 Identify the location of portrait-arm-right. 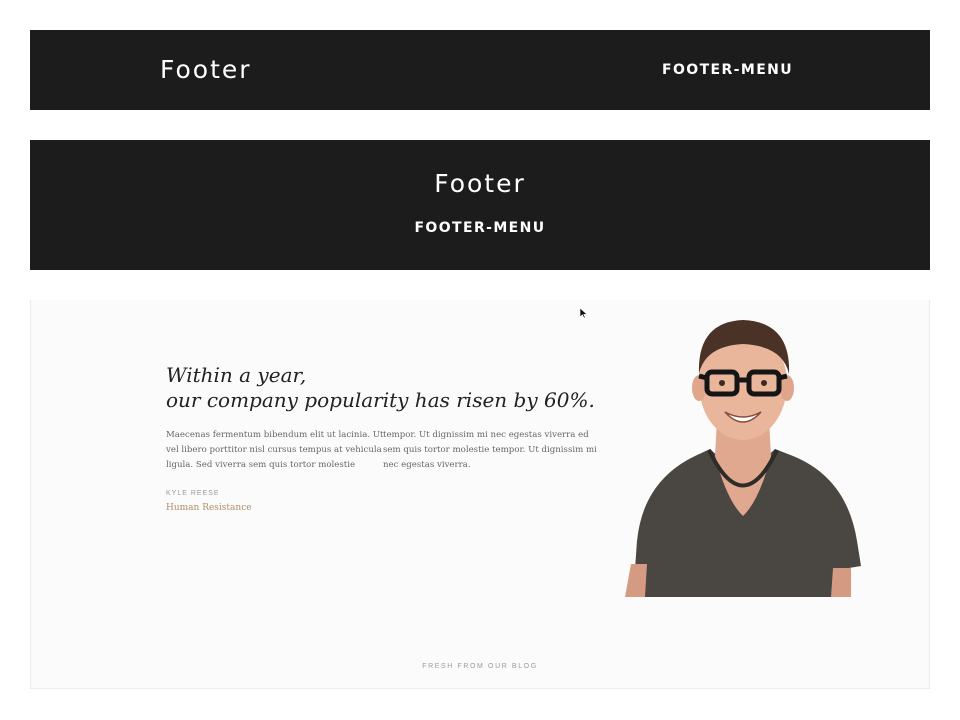
(841, 582).